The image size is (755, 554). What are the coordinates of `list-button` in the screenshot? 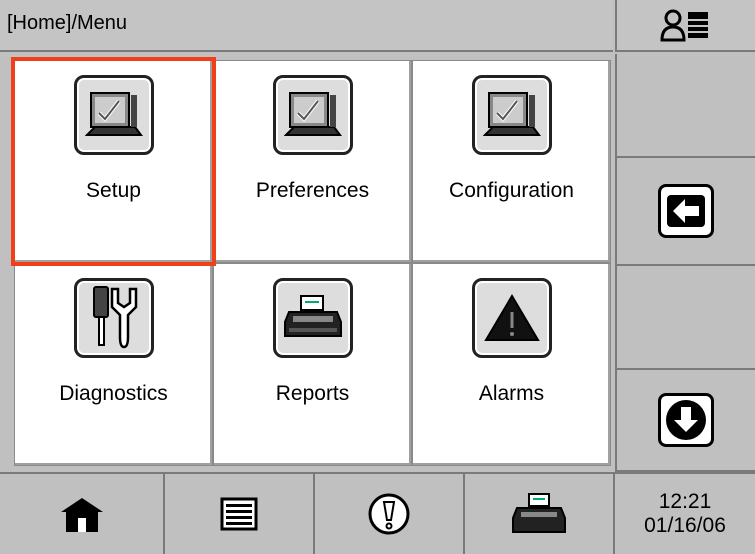 It's located at (240, 513).